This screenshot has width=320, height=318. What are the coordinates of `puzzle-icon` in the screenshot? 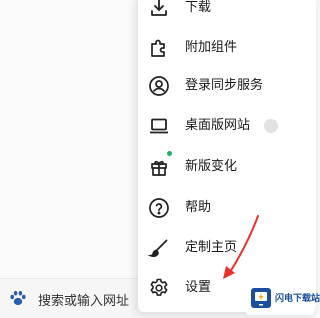 It's located at (159, 48).